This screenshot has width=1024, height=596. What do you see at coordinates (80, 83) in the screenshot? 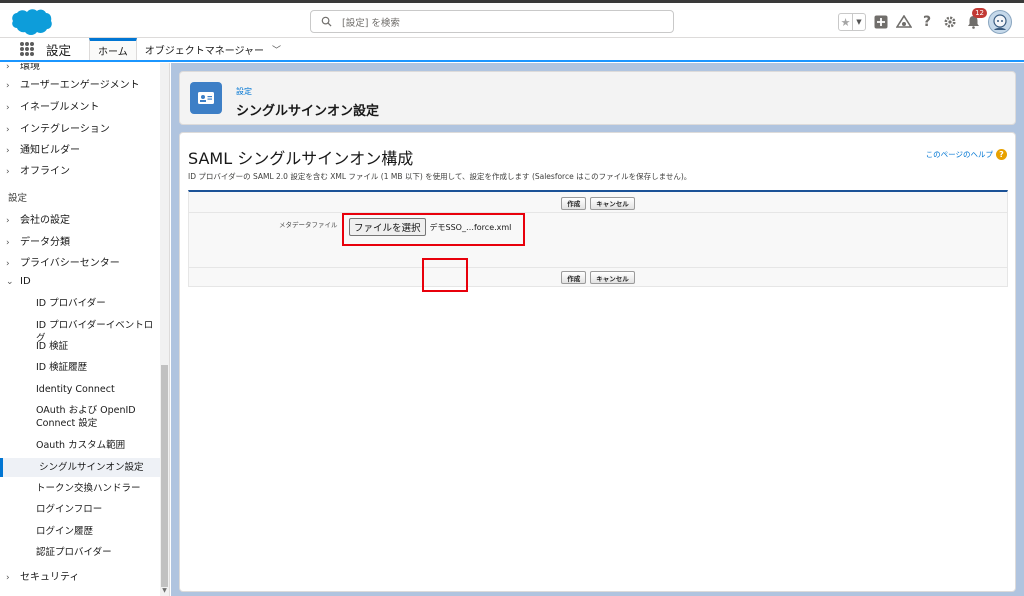
I see `sidebar-item-user-engagement: › ユーザーエンゲージメント` at bounding box center [80, 83].